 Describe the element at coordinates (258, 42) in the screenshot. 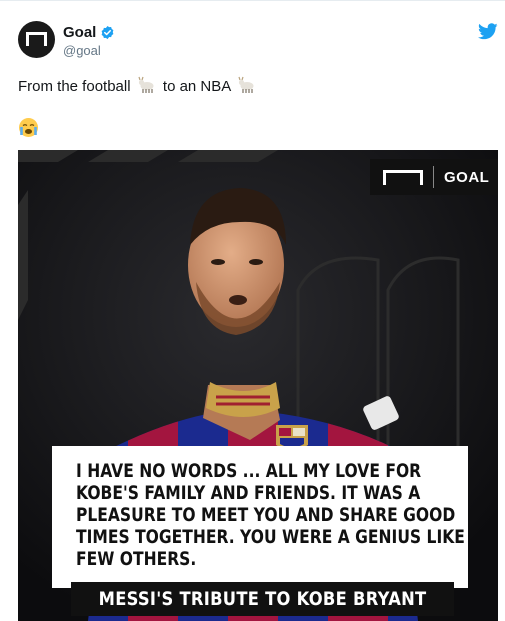

I see `tweet-header: Goal @goal` at that location.